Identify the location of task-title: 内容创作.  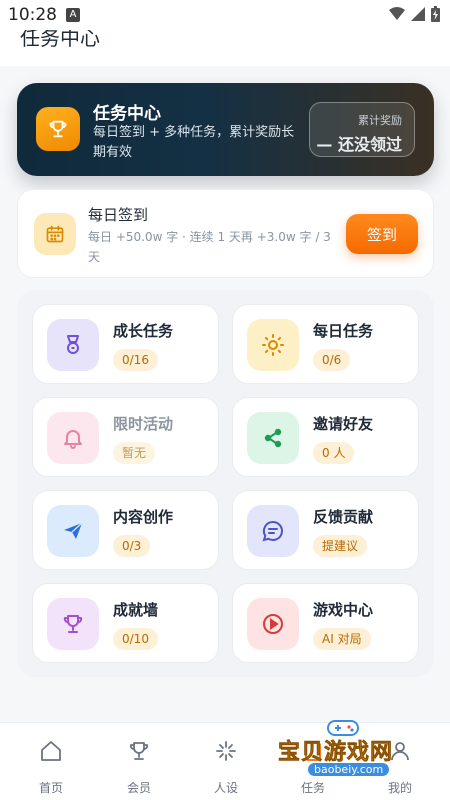
(143, 517).